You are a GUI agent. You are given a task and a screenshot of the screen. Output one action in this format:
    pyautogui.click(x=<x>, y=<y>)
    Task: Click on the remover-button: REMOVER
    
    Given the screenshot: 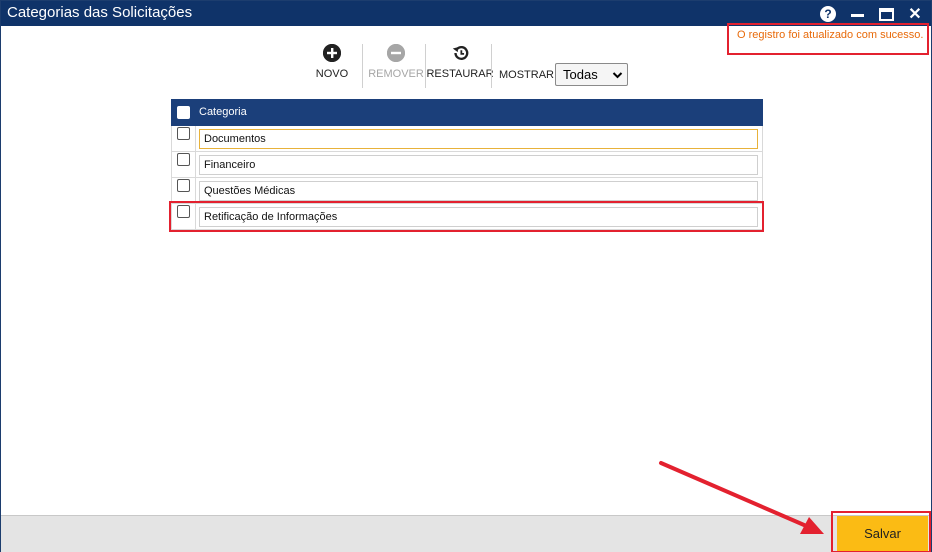 What is the action you would take?
    pyautogui.click(x=396, y=62)
    